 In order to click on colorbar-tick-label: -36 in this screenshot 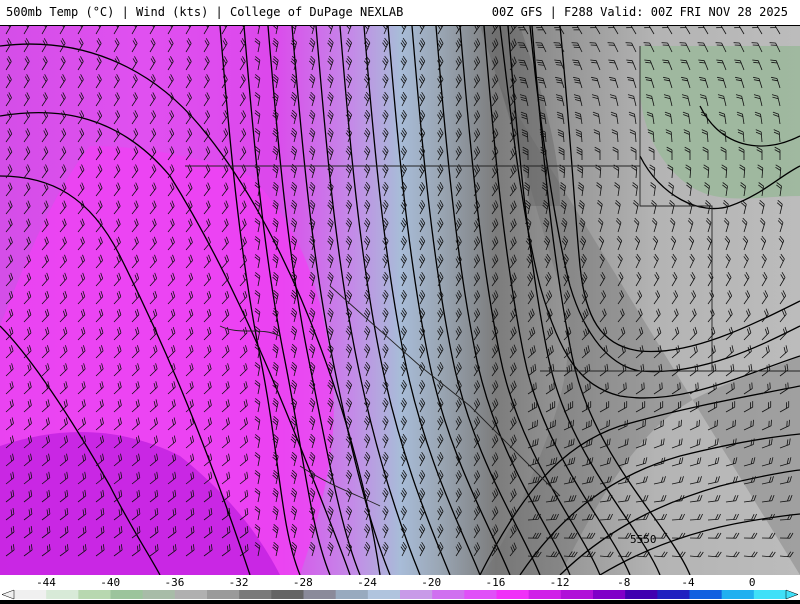, I will do `click(174, 582)`.